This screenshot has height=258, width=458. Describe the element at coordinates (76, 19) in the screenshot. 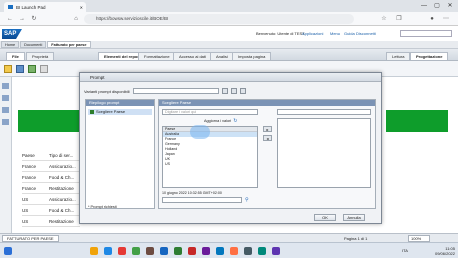

I see `home-icon: ⌂` at that location.